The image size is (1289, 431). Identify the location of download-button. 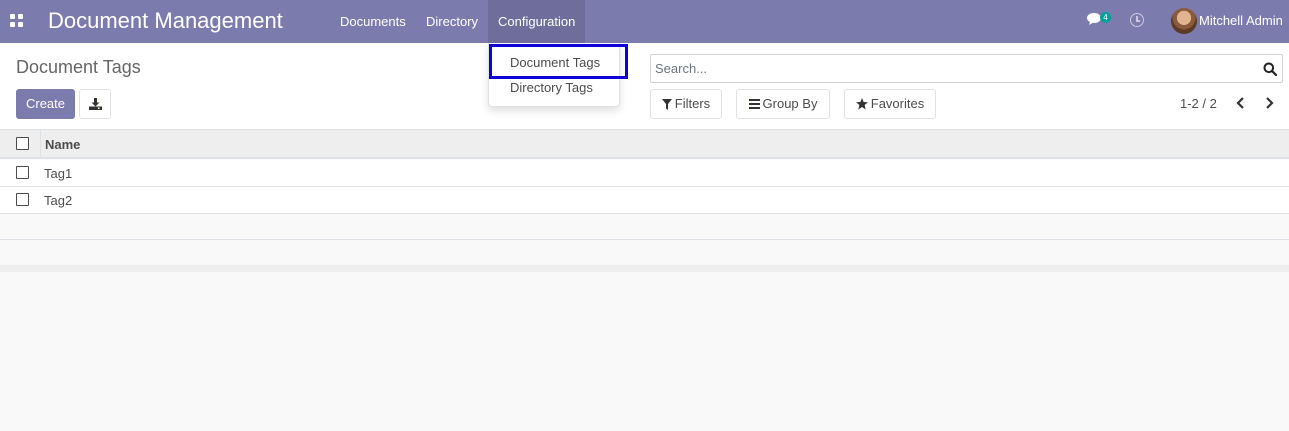
(95, 104).